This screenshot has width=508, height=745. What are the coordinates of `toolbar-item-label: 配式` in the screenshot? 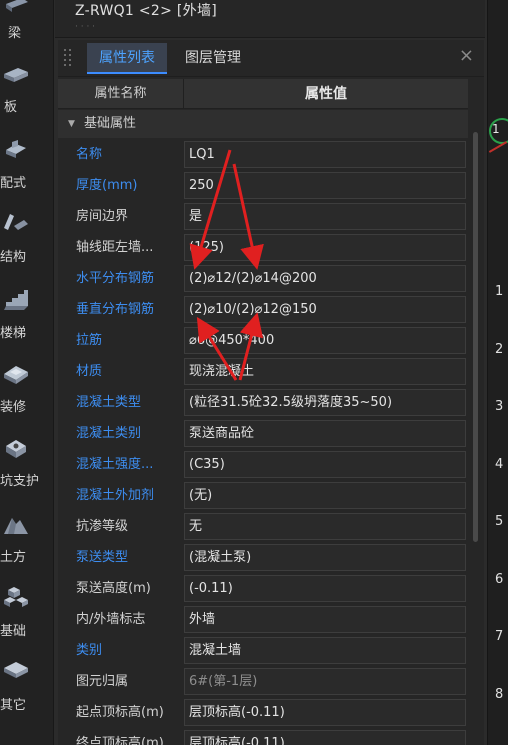 It's located at (13, 183).